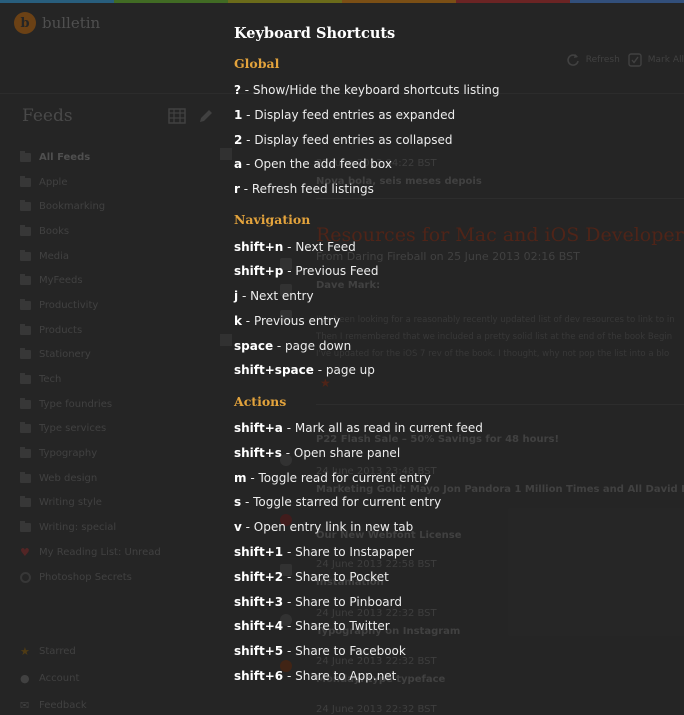  Describe the element at coordinates (259, 602) in the screenshot. I see `shortcut-key: shift+3` at that location.